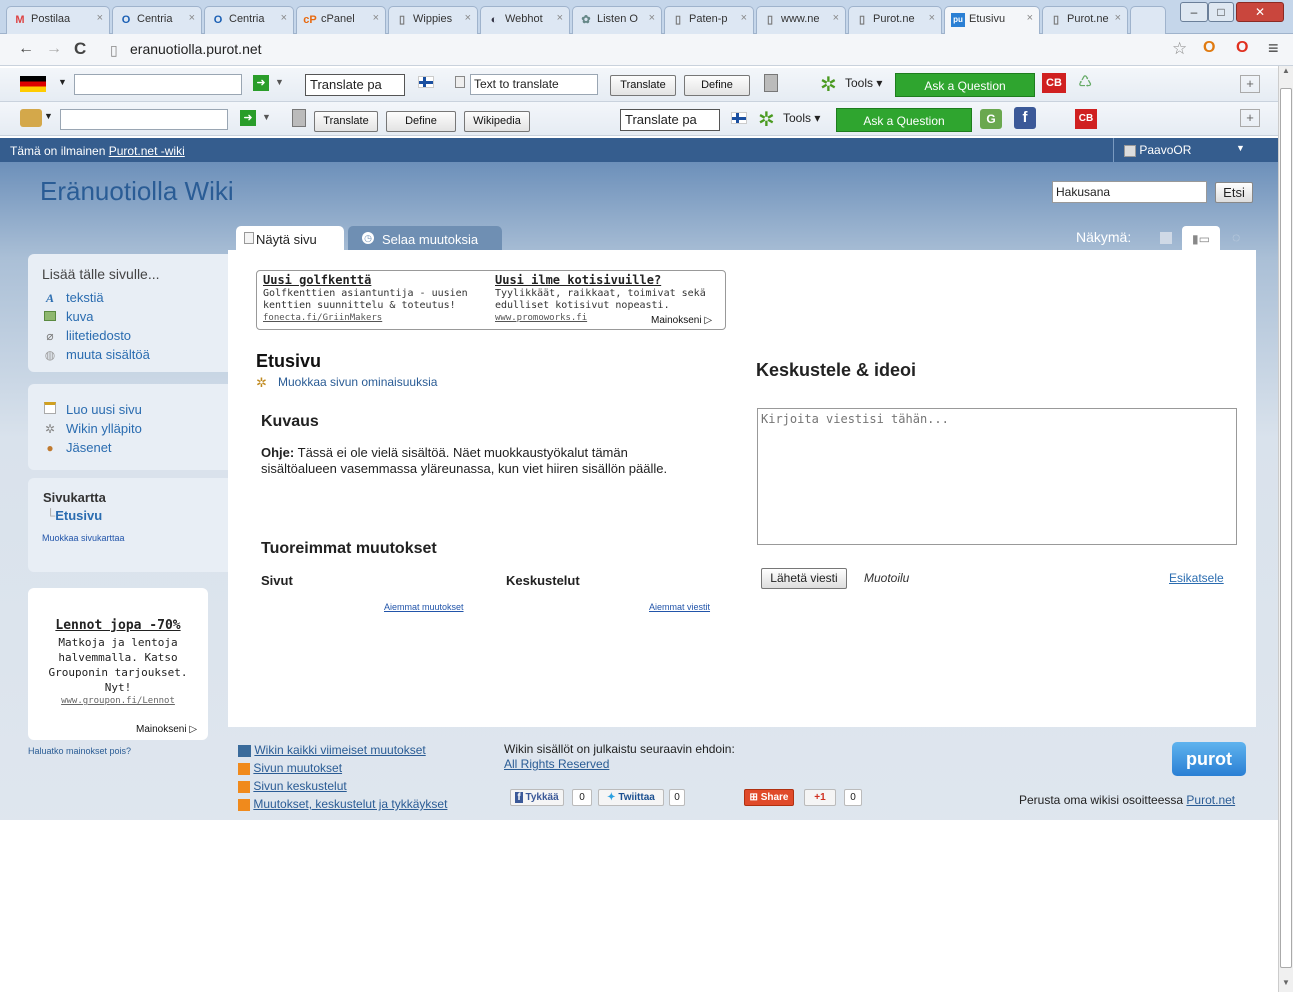 The width and height of the screenshot is (1293, 992). Describe the element at coordinates (631, 797) in the screenshot. I see `tweet-button: ✦ Twiittaa` at that location.